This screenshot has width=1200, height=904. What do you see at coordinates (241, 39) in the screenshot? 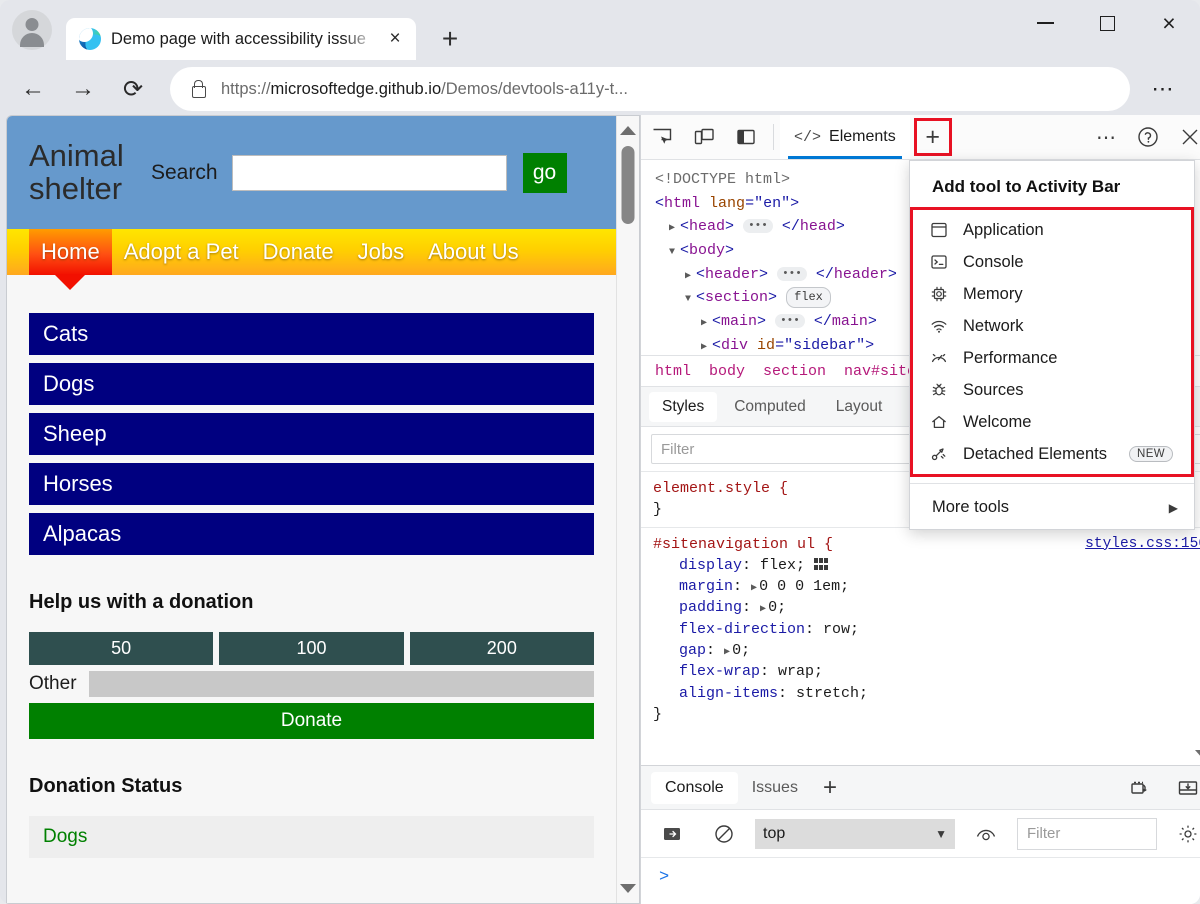
I see `browser-tab: Demo page with accessibility issue ×` at bounding box center [241, 39].